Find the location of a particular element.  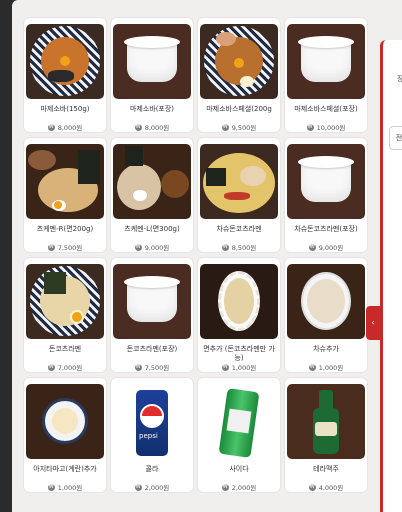

menu-item-price: ₩ 9,500원 is located at coordinates (239, 127).